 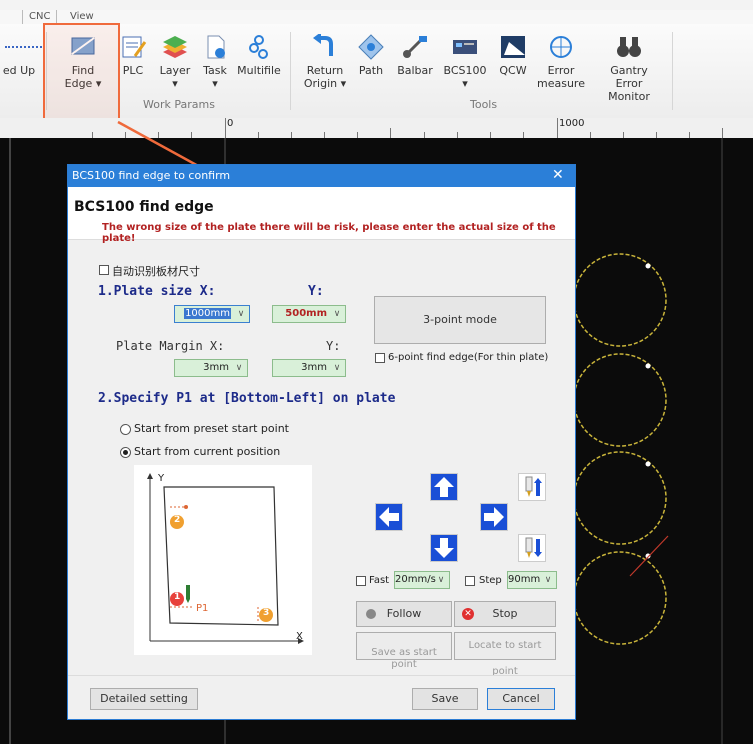 What do you see at coordinates (404, 658) in the screenshot?
I see `save-start-label: Save as start point` at bounding box center [404, 658].